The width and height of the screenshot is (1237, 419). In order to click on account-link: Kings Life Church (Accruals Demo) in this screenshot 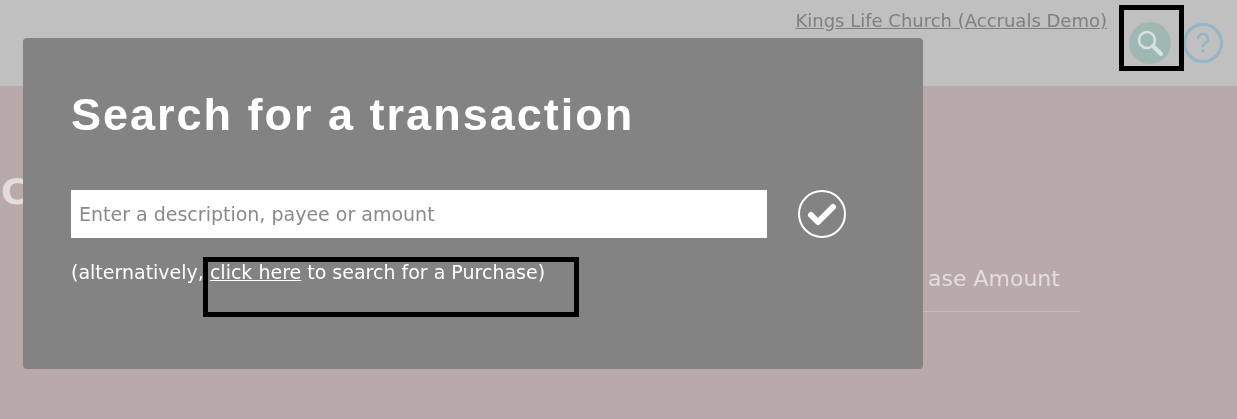, I will do `click(951, 20)`.